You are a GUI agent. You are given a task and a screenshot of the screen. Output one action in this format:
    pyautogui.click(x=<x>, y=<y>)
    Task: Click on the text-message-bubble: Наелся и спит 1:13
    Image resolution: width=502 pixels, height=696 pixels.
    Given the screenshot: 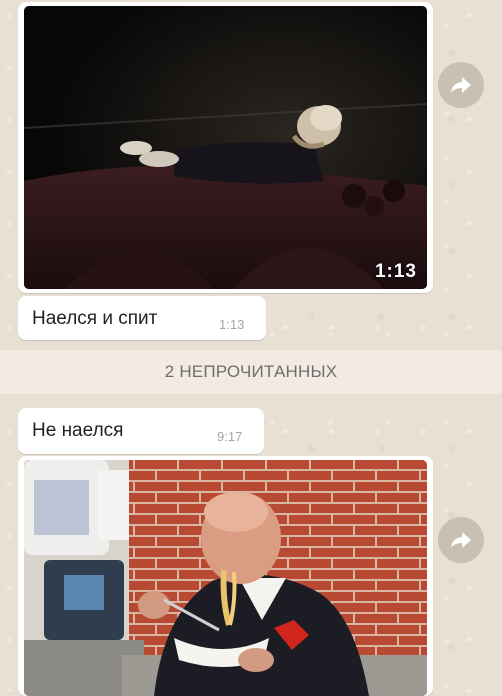 What is the action you would take?
    pyautogui.click(x=142, y=318)
    